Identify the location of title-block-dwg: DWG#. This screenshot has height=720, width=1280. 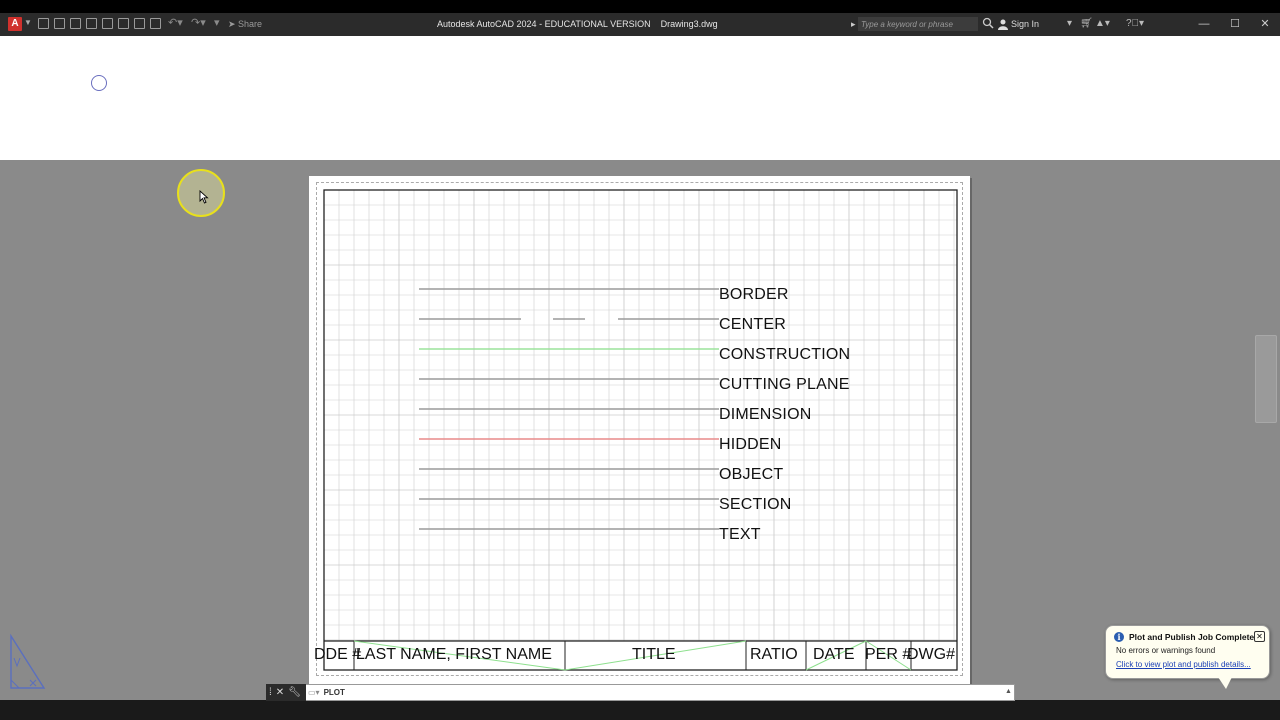
(931, 654).